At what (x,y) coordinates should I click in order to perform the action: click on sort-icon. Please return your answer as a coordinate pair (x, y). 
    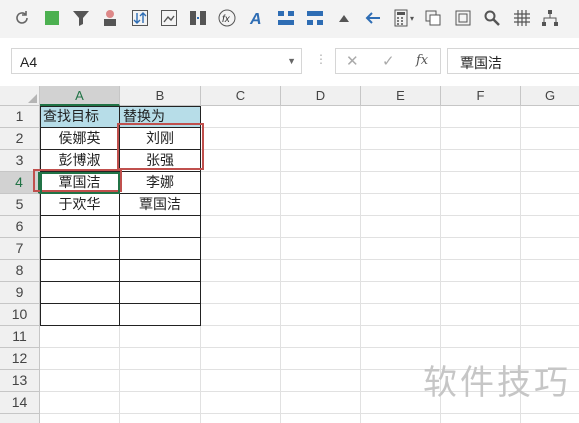
    Looking at the image, I should click on (140, 18).